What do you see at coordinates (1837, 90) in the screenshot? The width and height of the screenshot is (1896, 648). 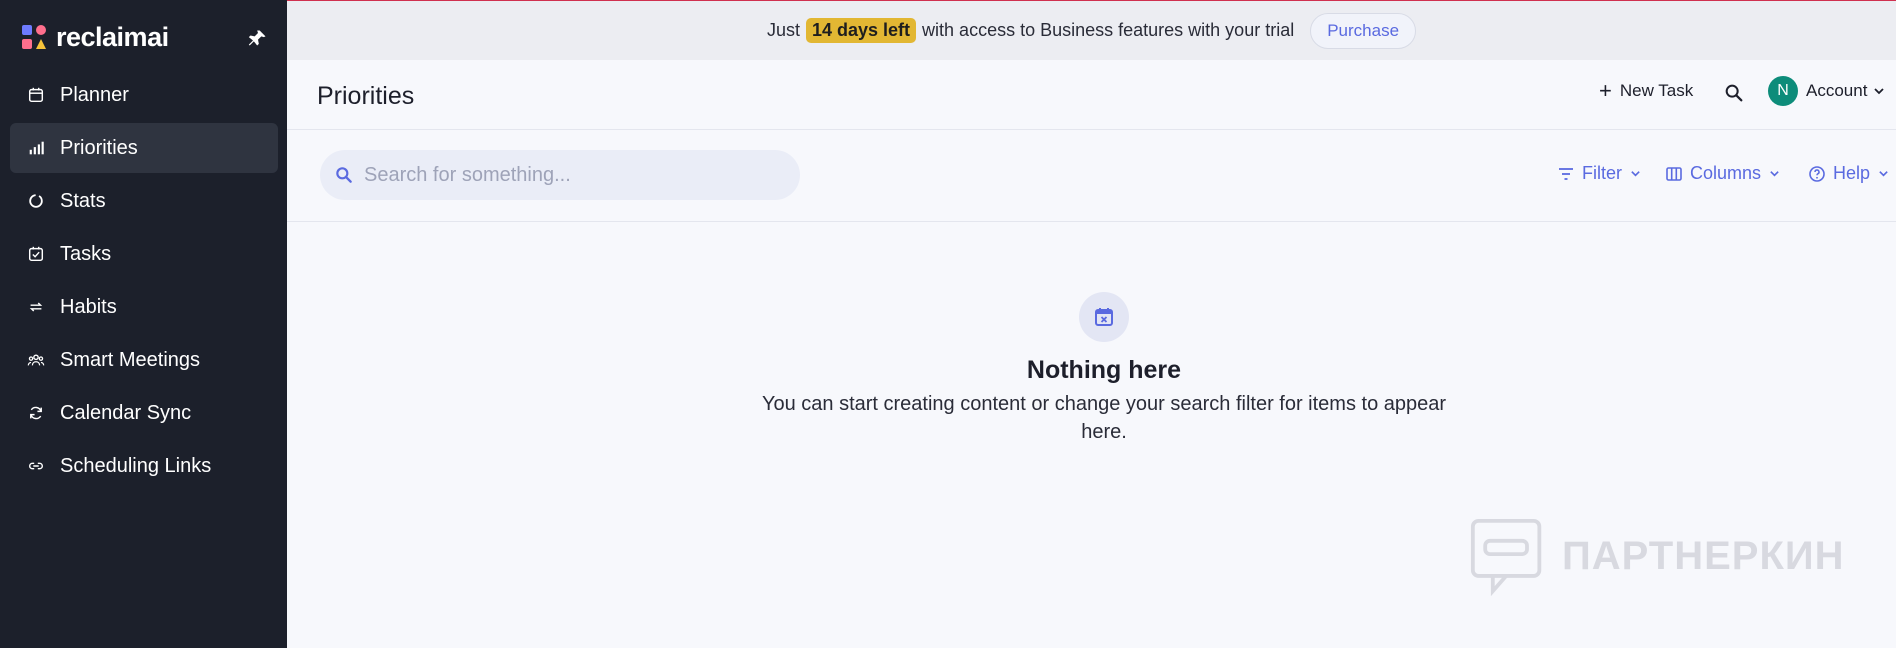 I see `account-label: Account` at bounding box center [1837, 90].